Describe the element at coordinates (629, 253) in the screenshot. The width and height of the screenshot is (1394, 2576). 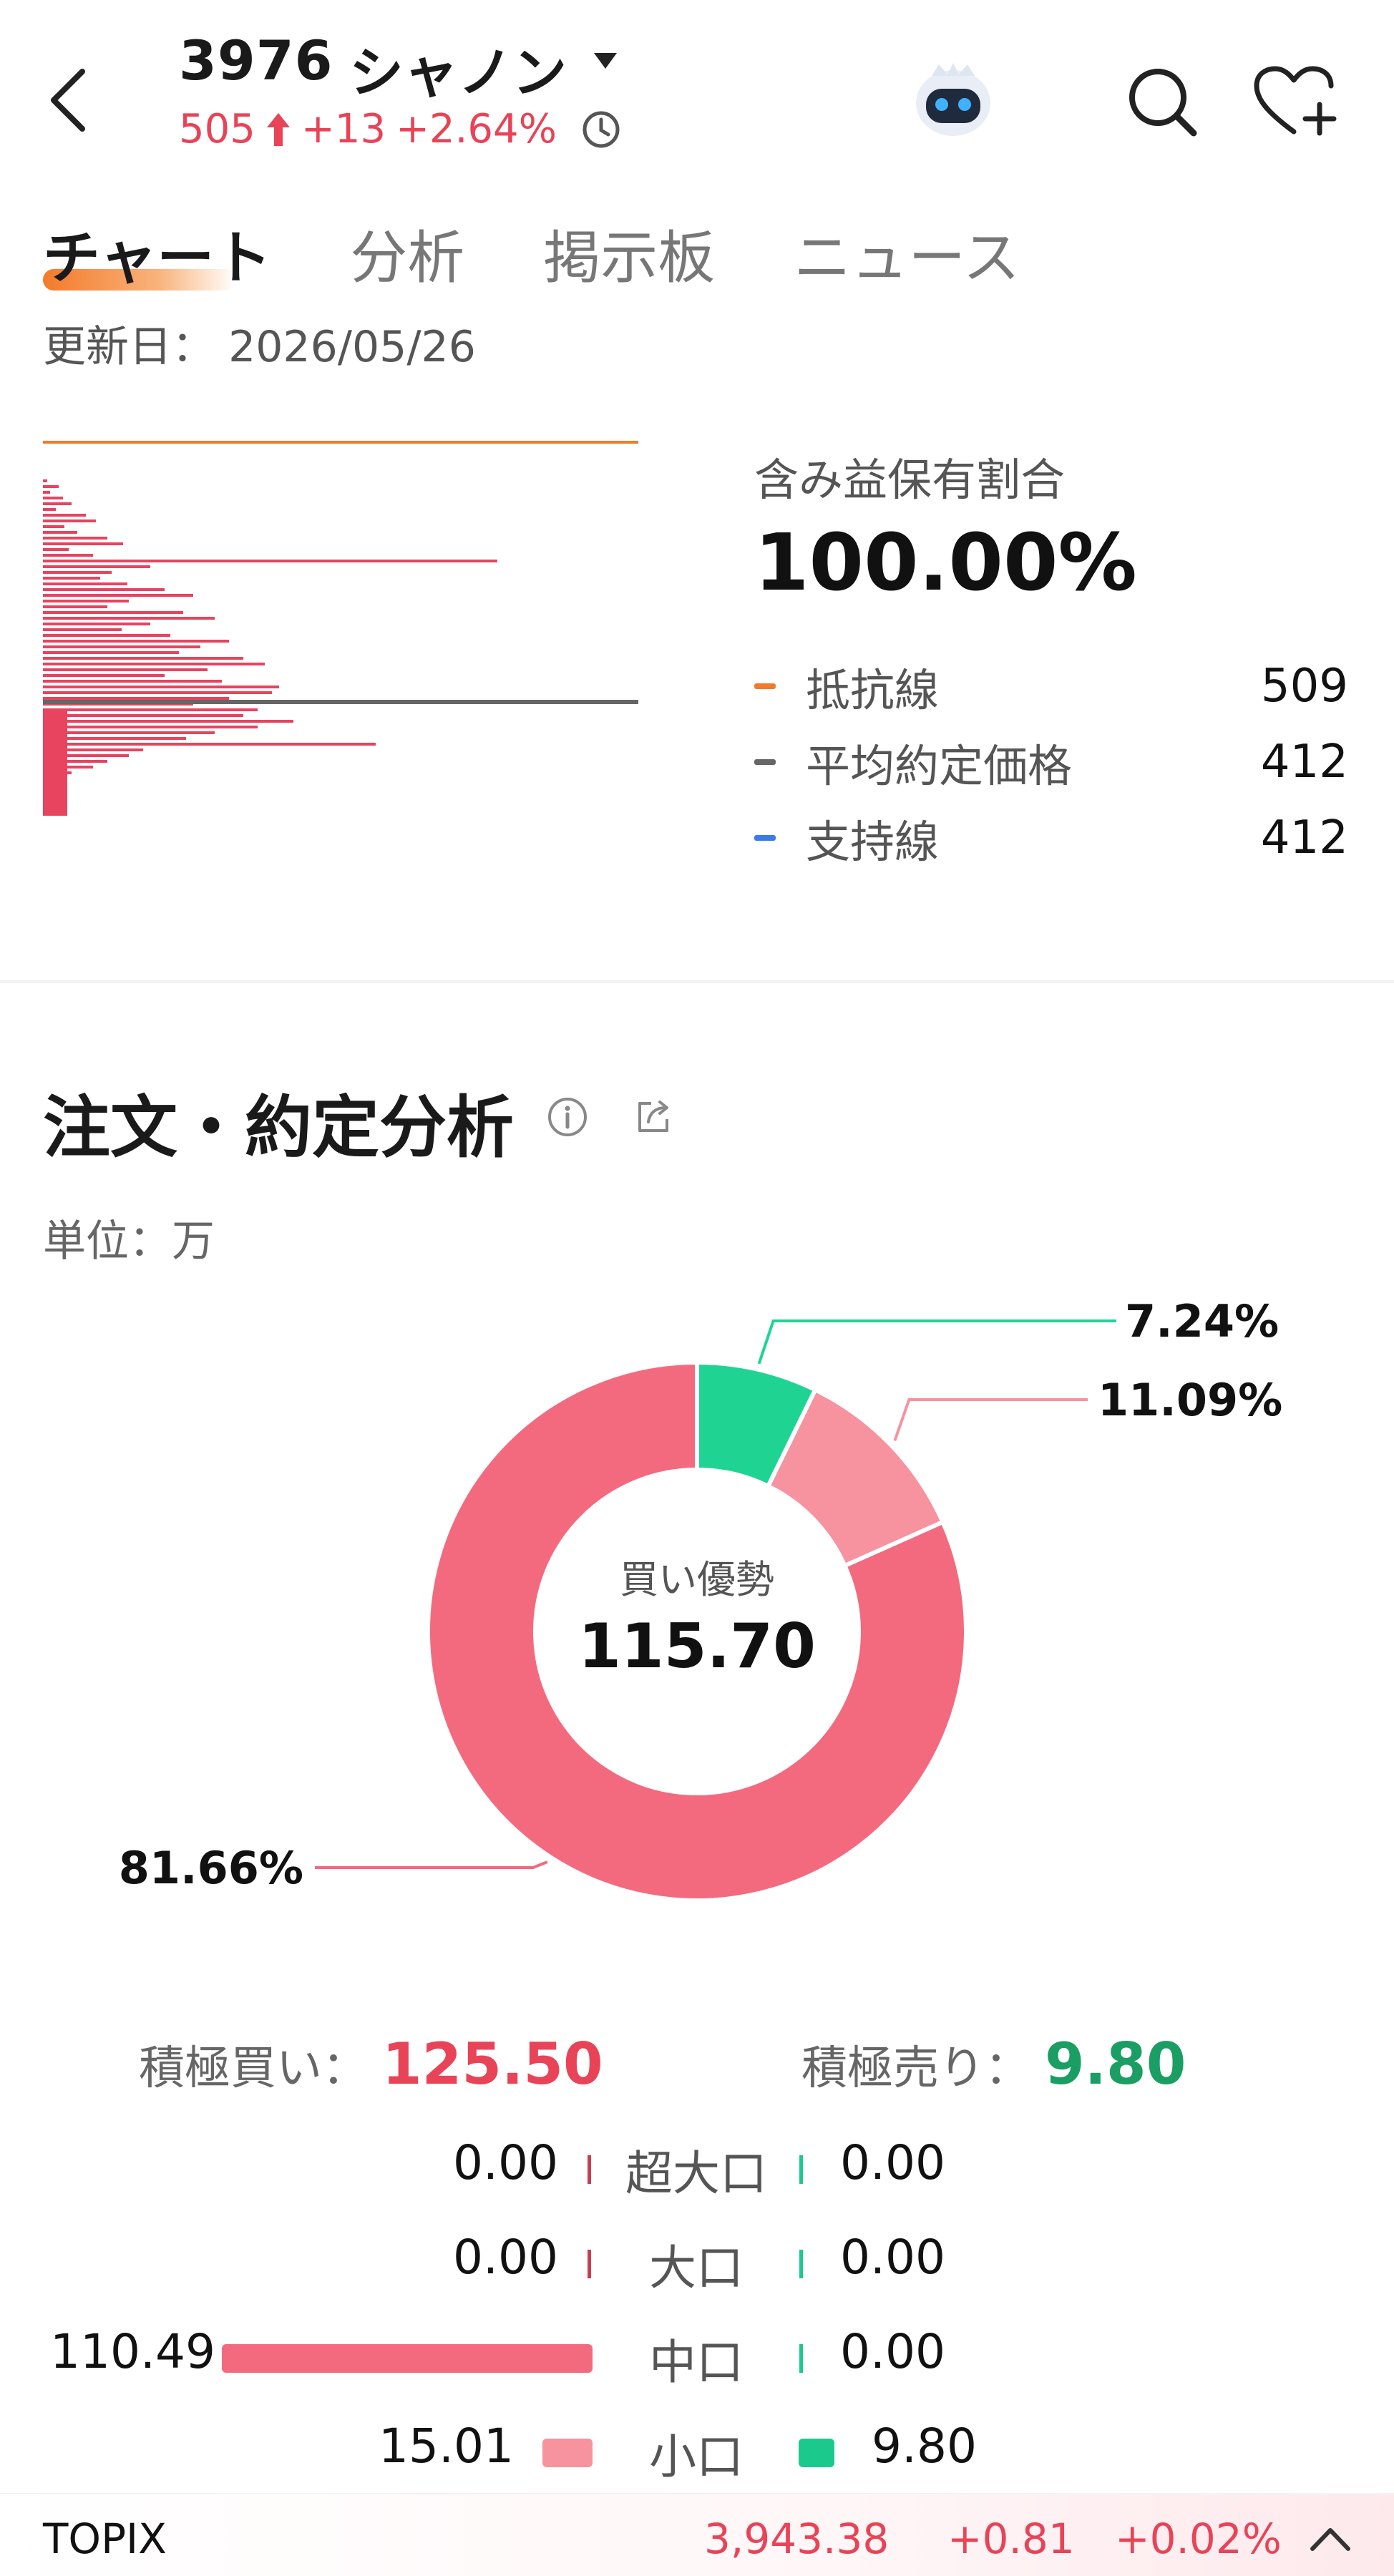
I see `tab-board: 掲示板` at that location.